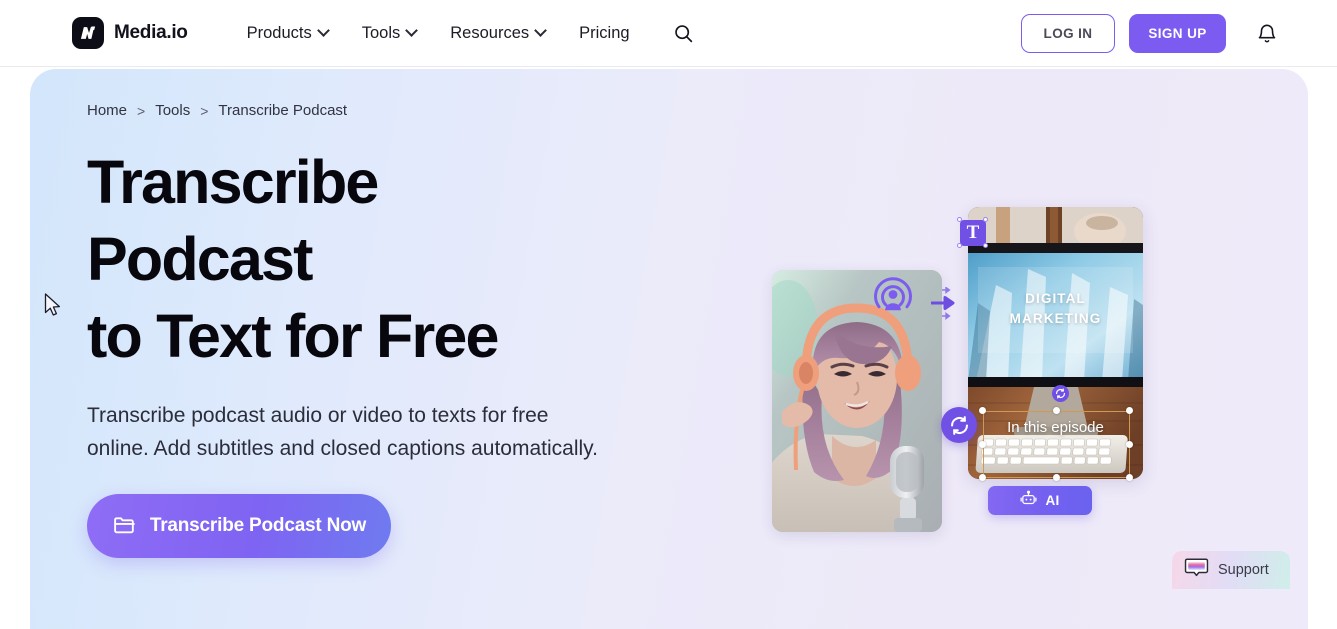  What do you see at coordinates (151, 32) in the screenshot?
I see `brand-name-label: Media.io` at bounding box center [151, 32].